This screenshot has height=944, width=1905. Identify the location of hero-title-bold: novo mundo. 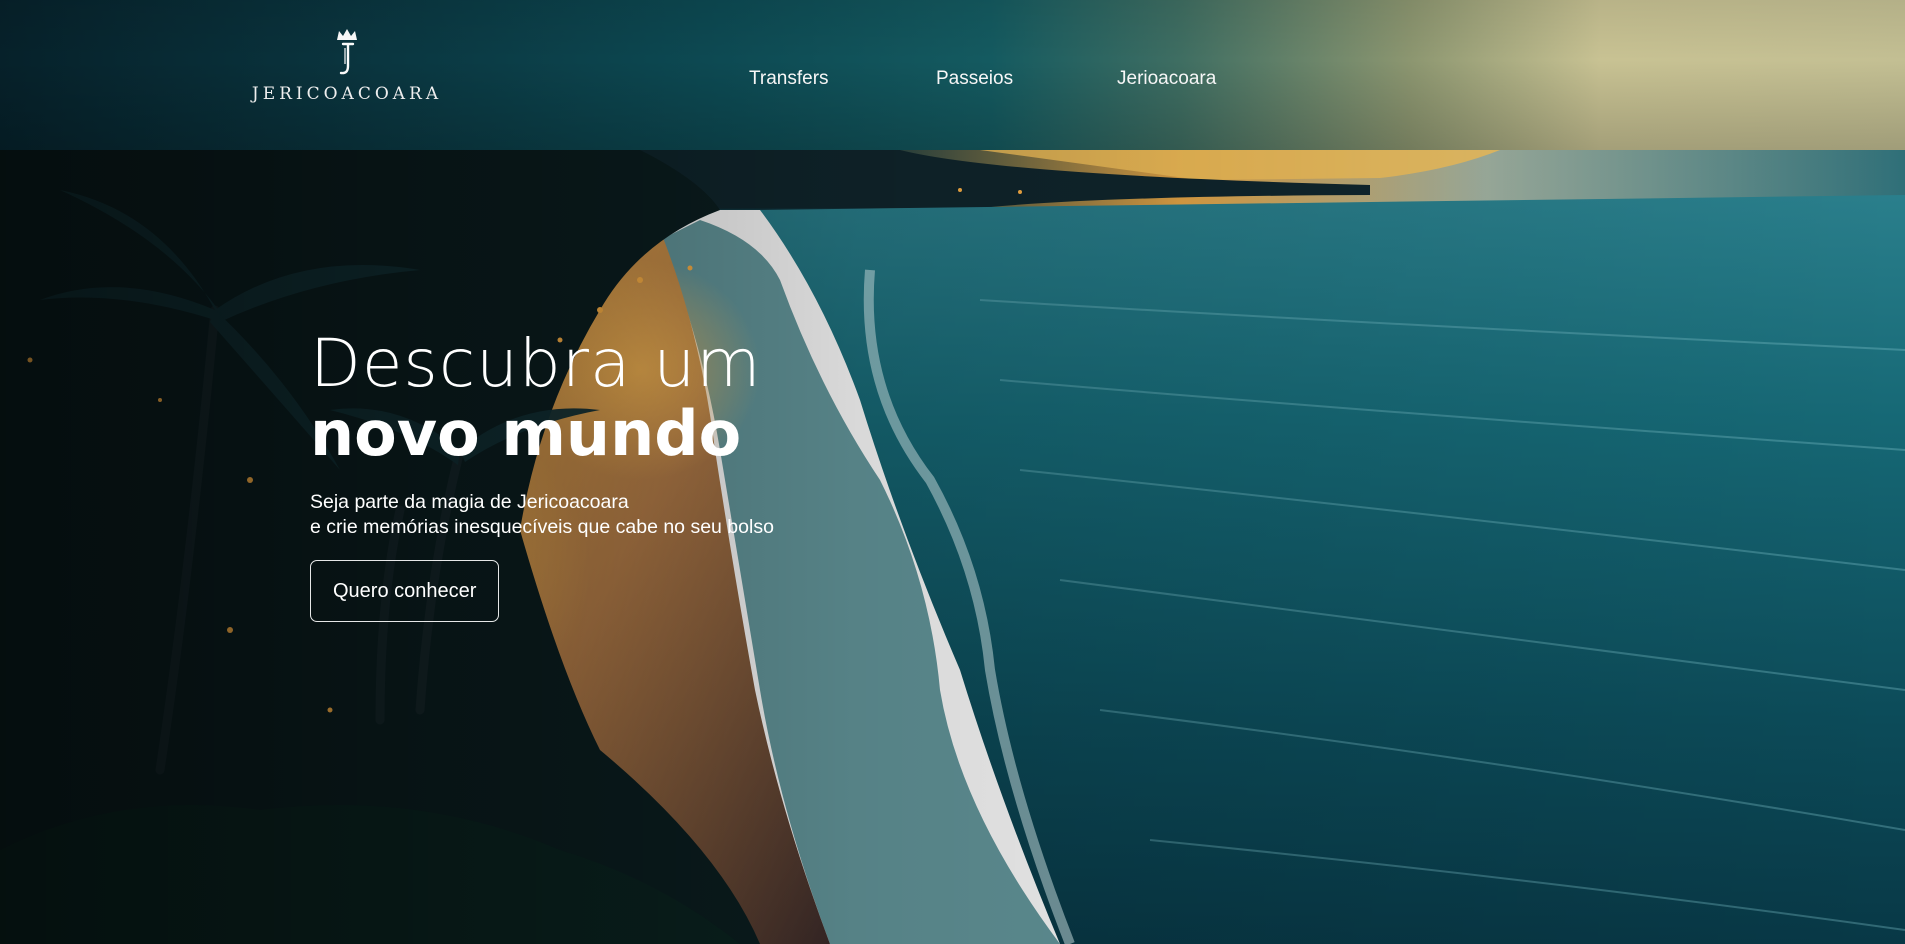
(526, 433).